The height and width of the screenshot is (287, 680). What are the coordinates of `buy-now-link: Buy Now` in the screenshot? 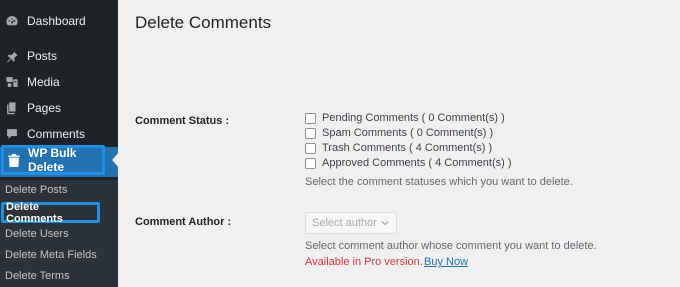 It's located at (446, 262).